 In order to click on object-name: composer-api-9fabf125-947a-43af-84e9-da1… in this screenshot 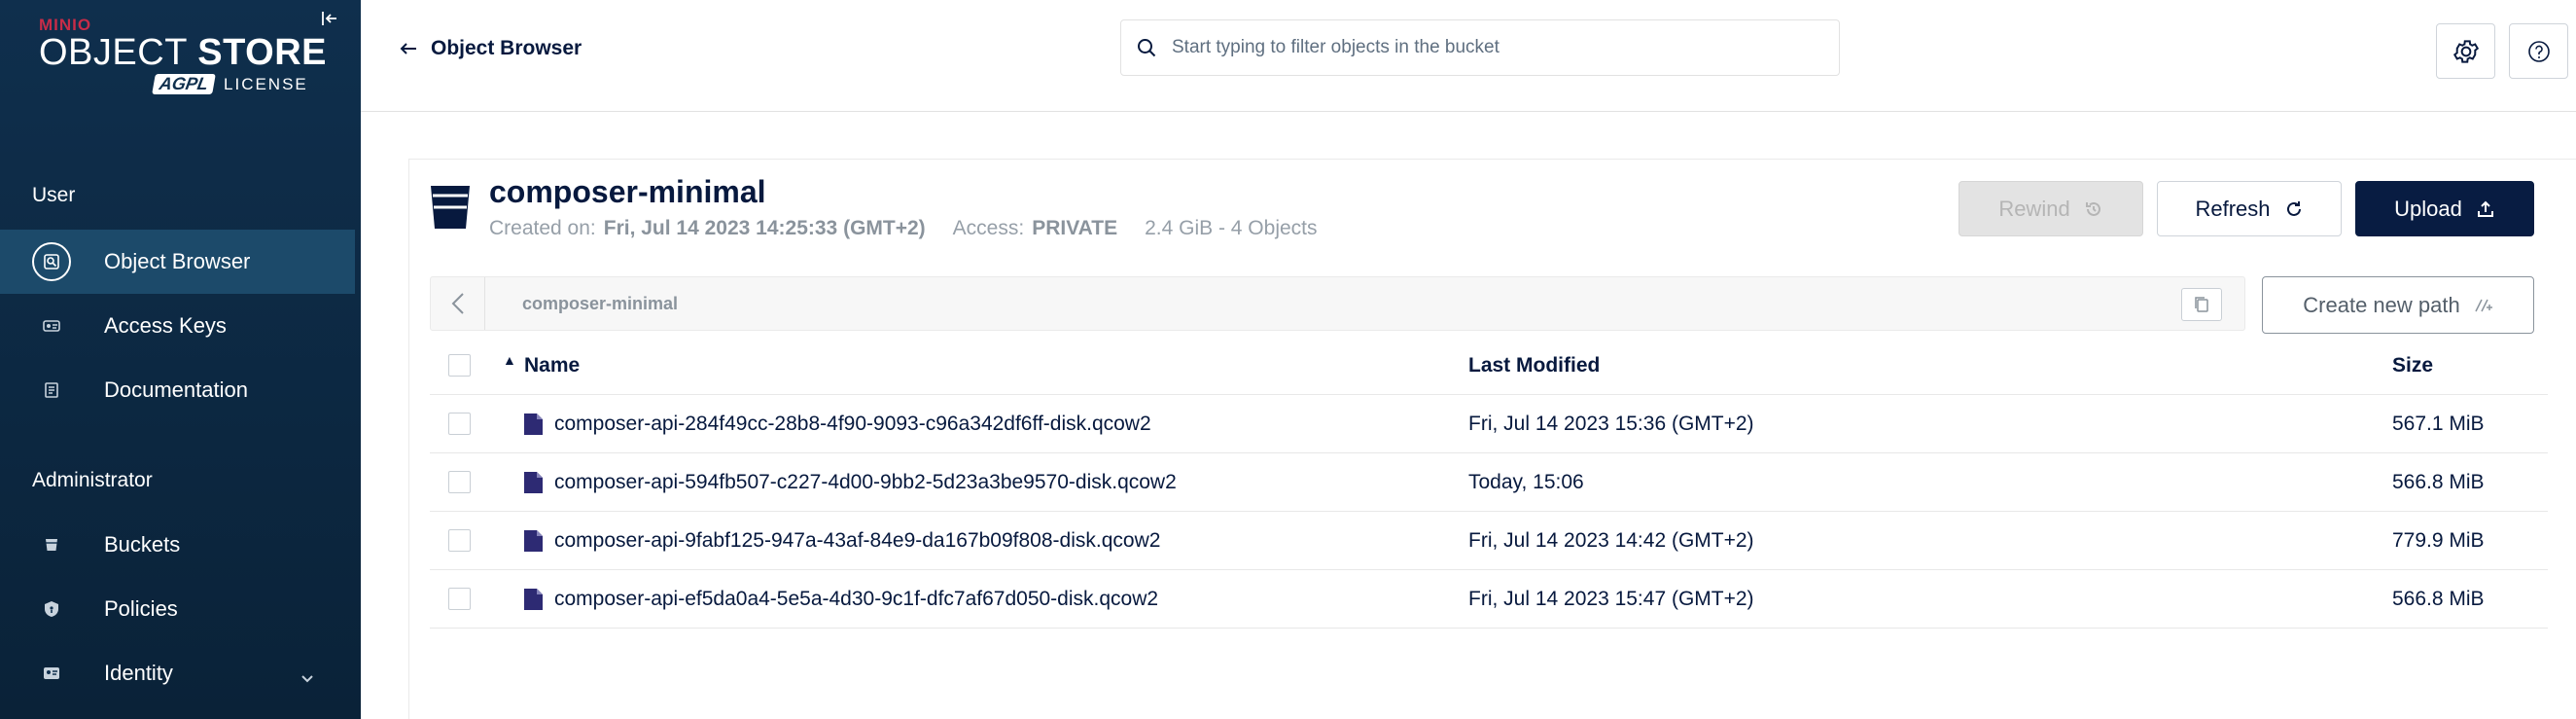, I will do `click(857, 540)`.